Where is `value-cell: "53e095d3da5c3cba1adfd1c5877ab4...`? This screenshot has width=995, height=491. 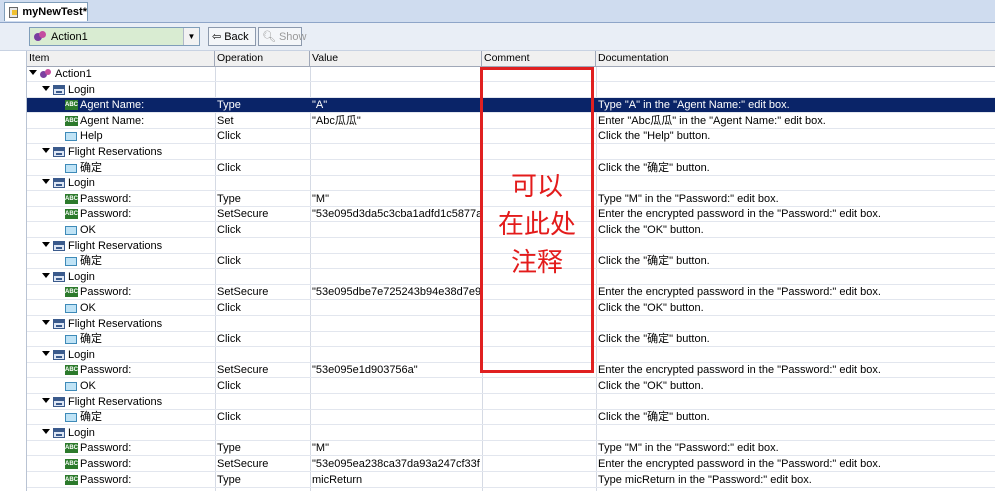 value-cell: "53e095d3da5c3cba1adfd1c5877ab4... is located at coordinates (396, 214).